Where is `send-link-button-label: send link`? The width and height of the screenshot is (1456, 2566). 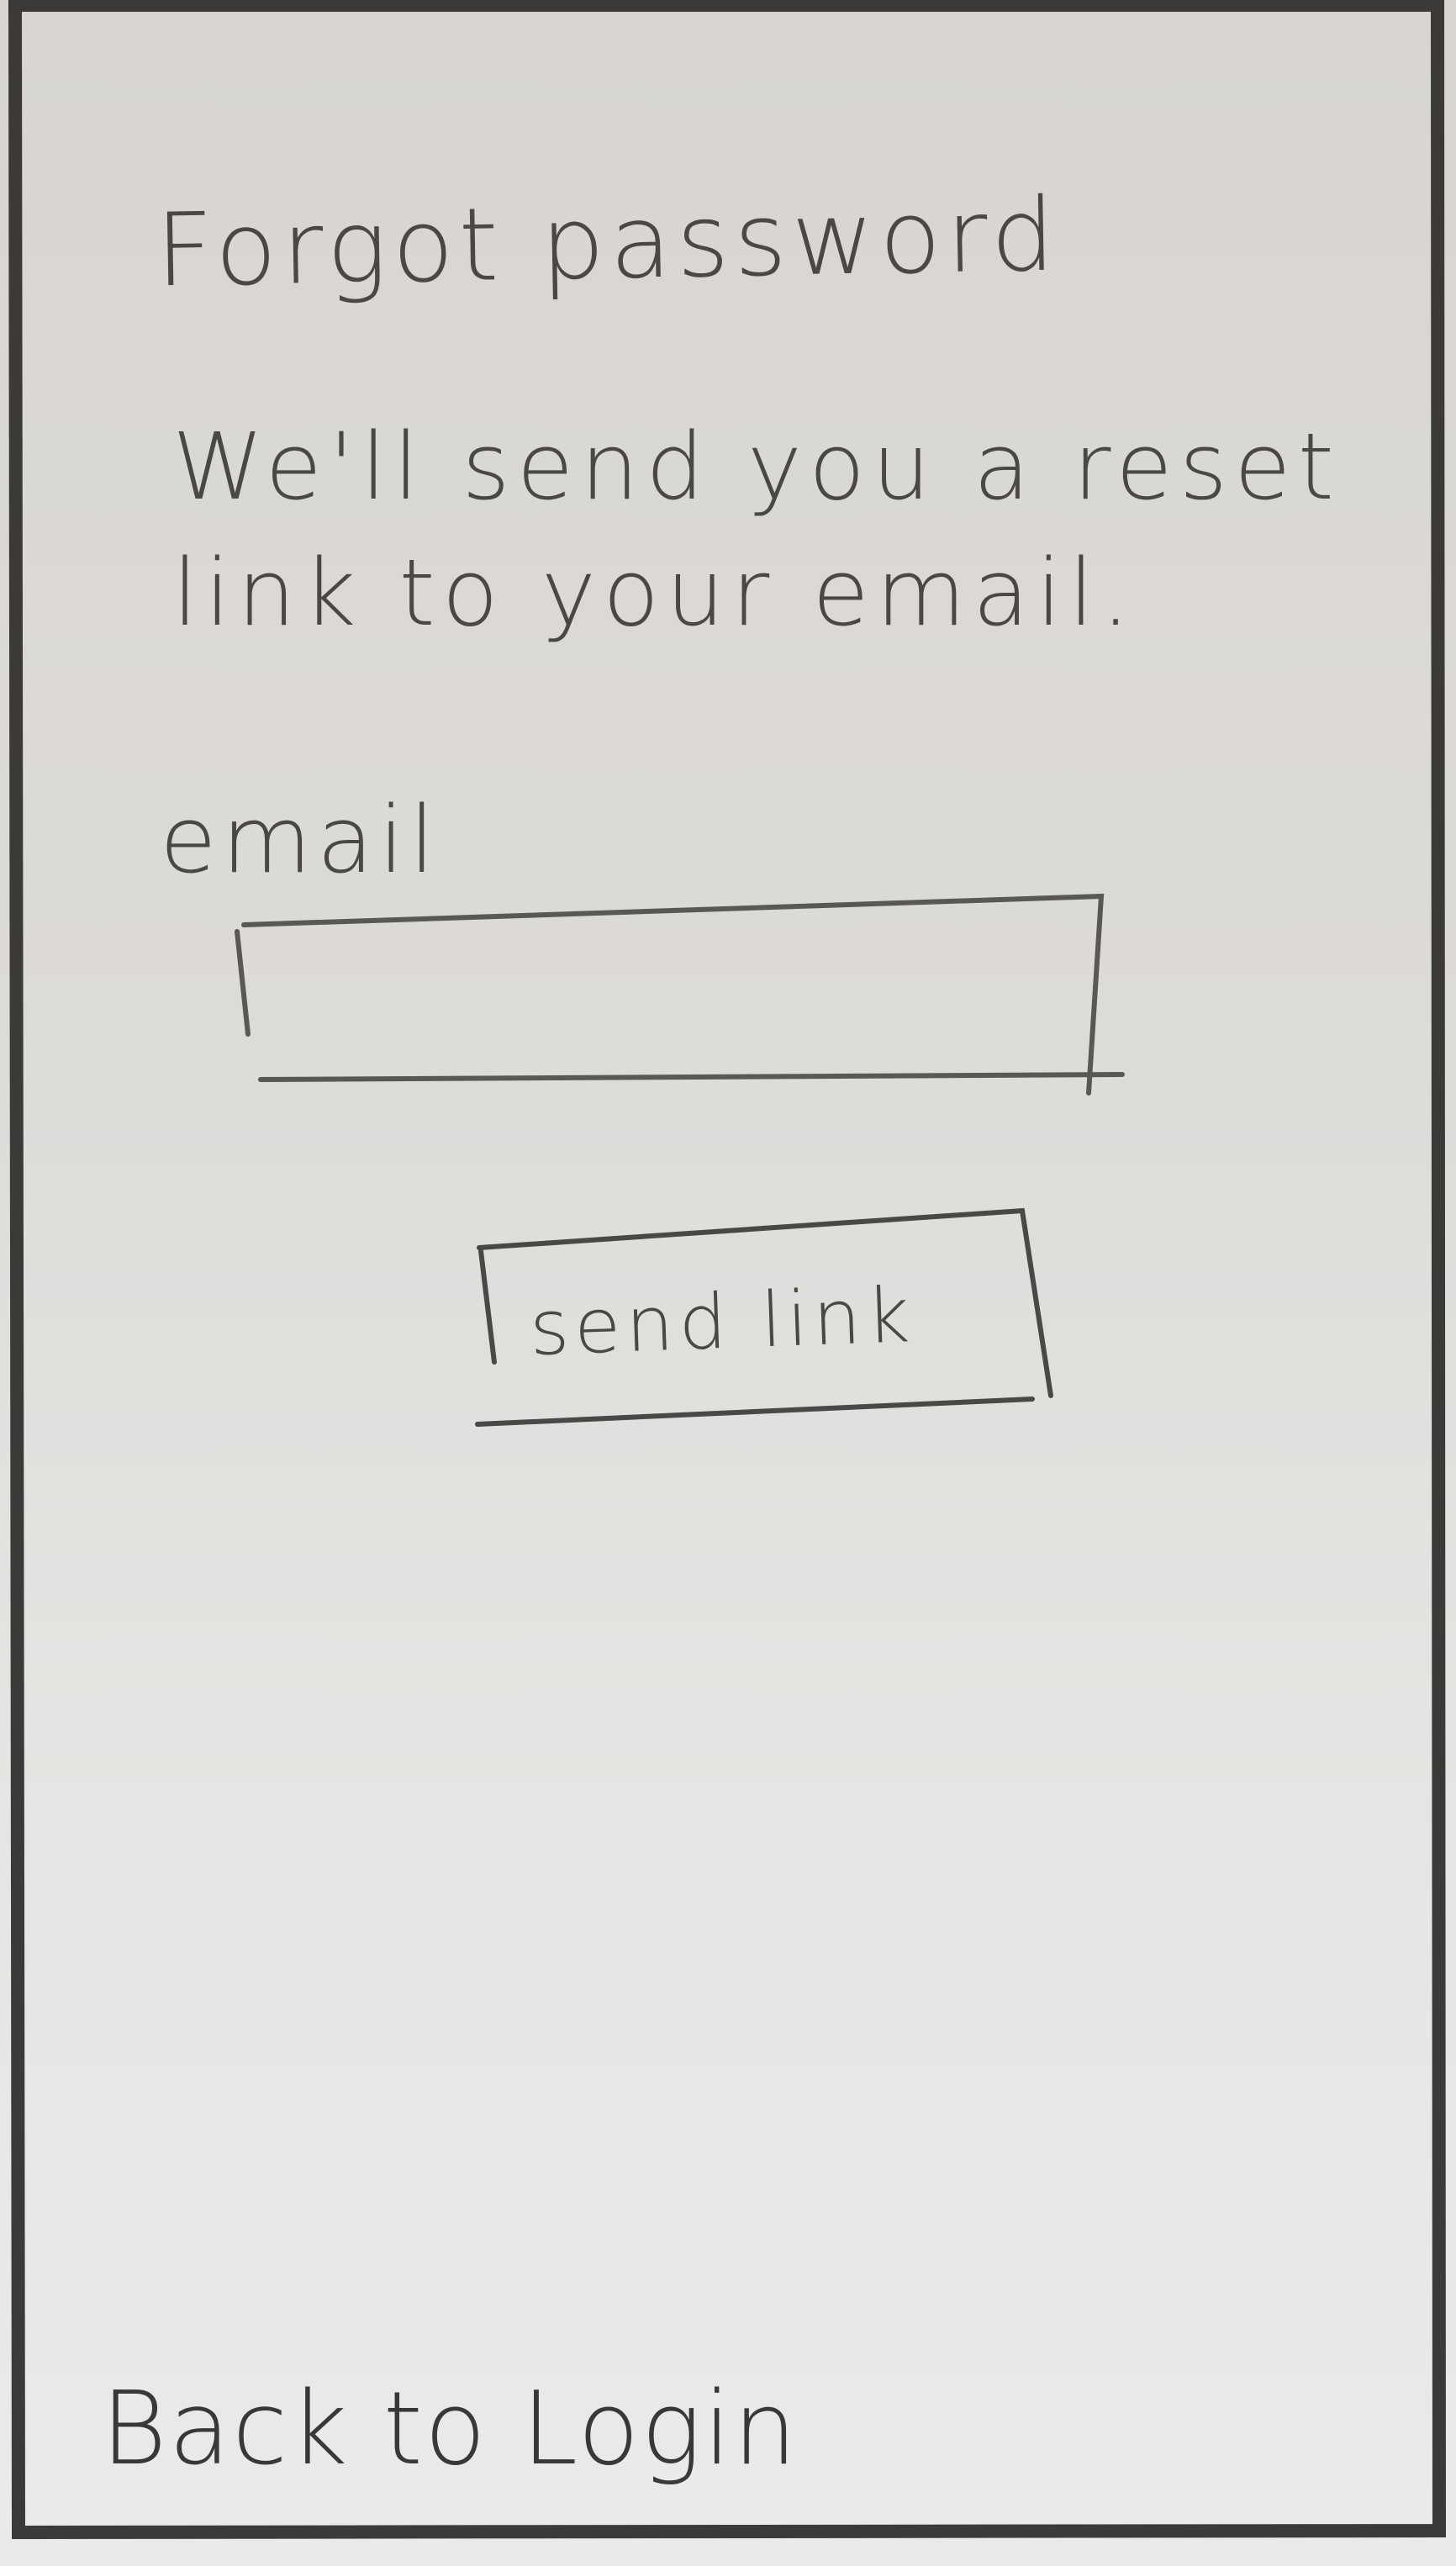
send-link-button-label: send link is located at coordinates (722, 1322).